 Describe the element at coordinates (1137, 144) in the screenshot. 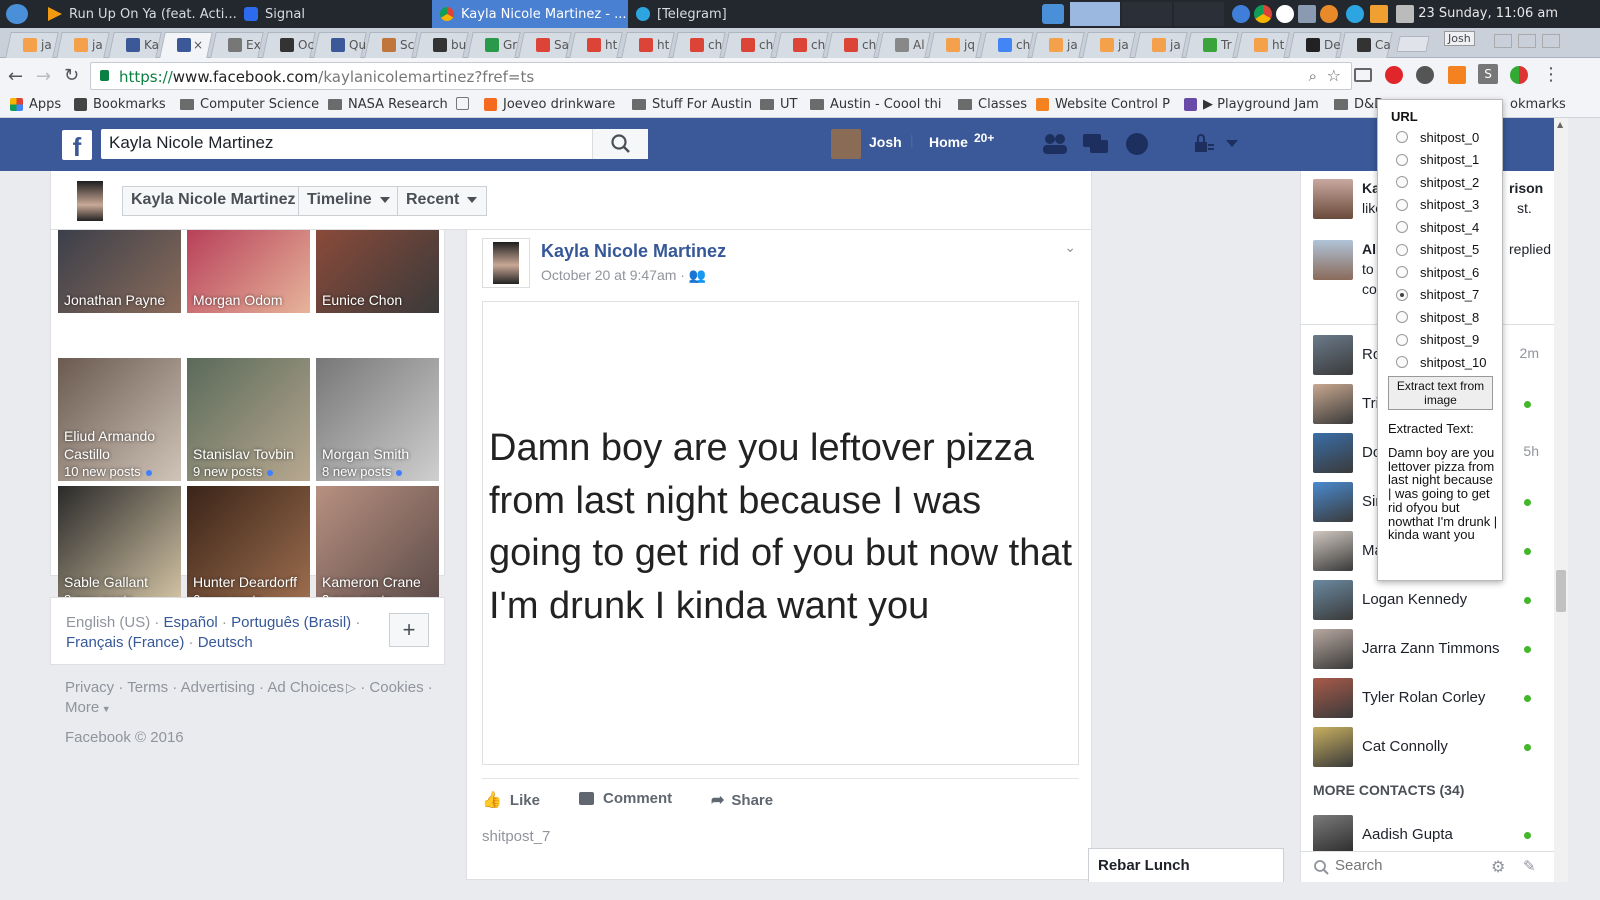

I see `notifications-globe-icon` at that location.